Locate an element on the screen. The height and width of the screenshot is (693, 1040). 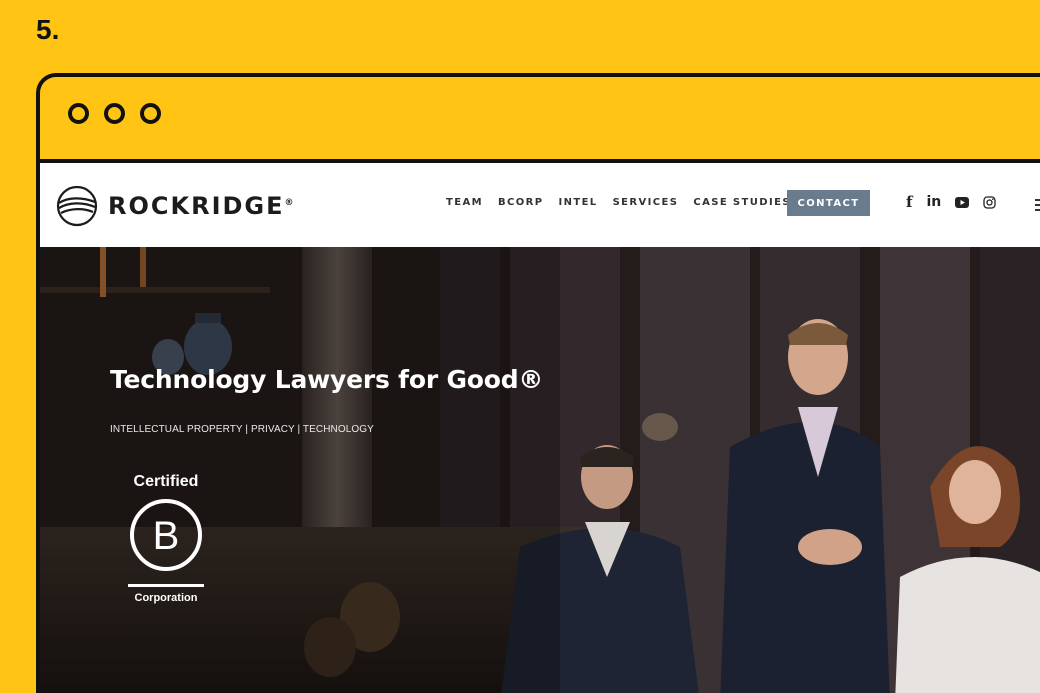
brand-name: ROCKRIDGE® is located at coordinates (202, 206).